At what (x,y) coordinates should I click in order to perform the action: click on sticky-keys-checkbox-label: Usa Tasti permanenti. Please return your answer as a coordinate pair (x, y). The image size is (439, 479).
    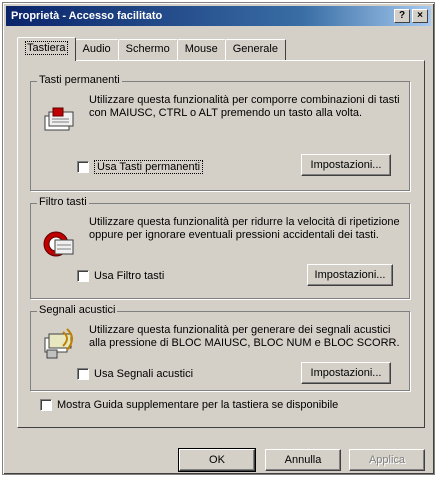
    Looking at the image, I should click on (149, 167).